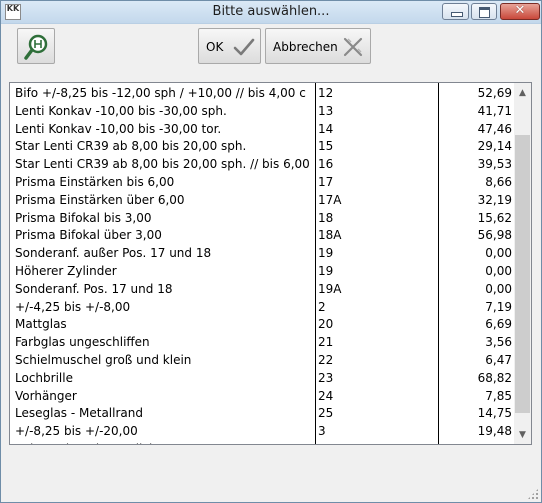 The image size is (542, 503). I want to click on minimize-icon, so click(457, 14).